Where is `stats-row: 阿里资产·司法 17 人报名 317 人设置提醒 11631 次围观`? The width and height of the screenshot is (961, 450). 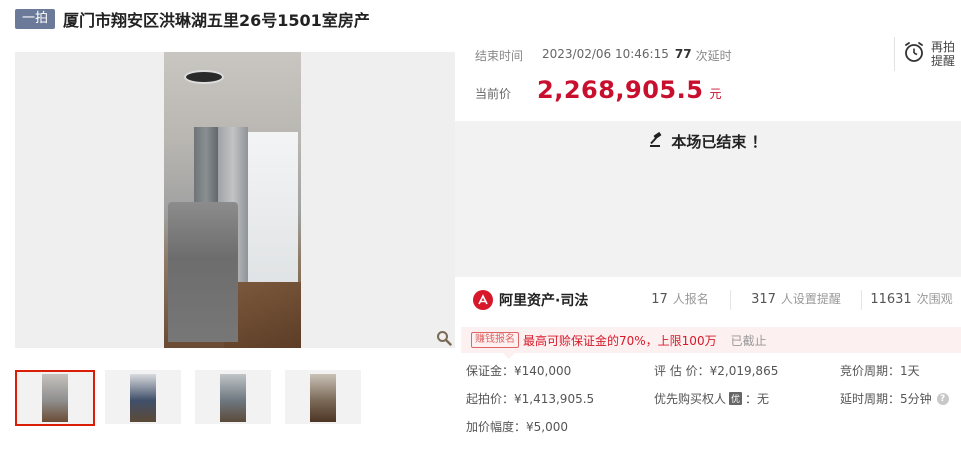
stats-row: 阿里资产·司法 17 人报名 317 人设置提醒 11631 次围观 is located at coordinates (708, 300).